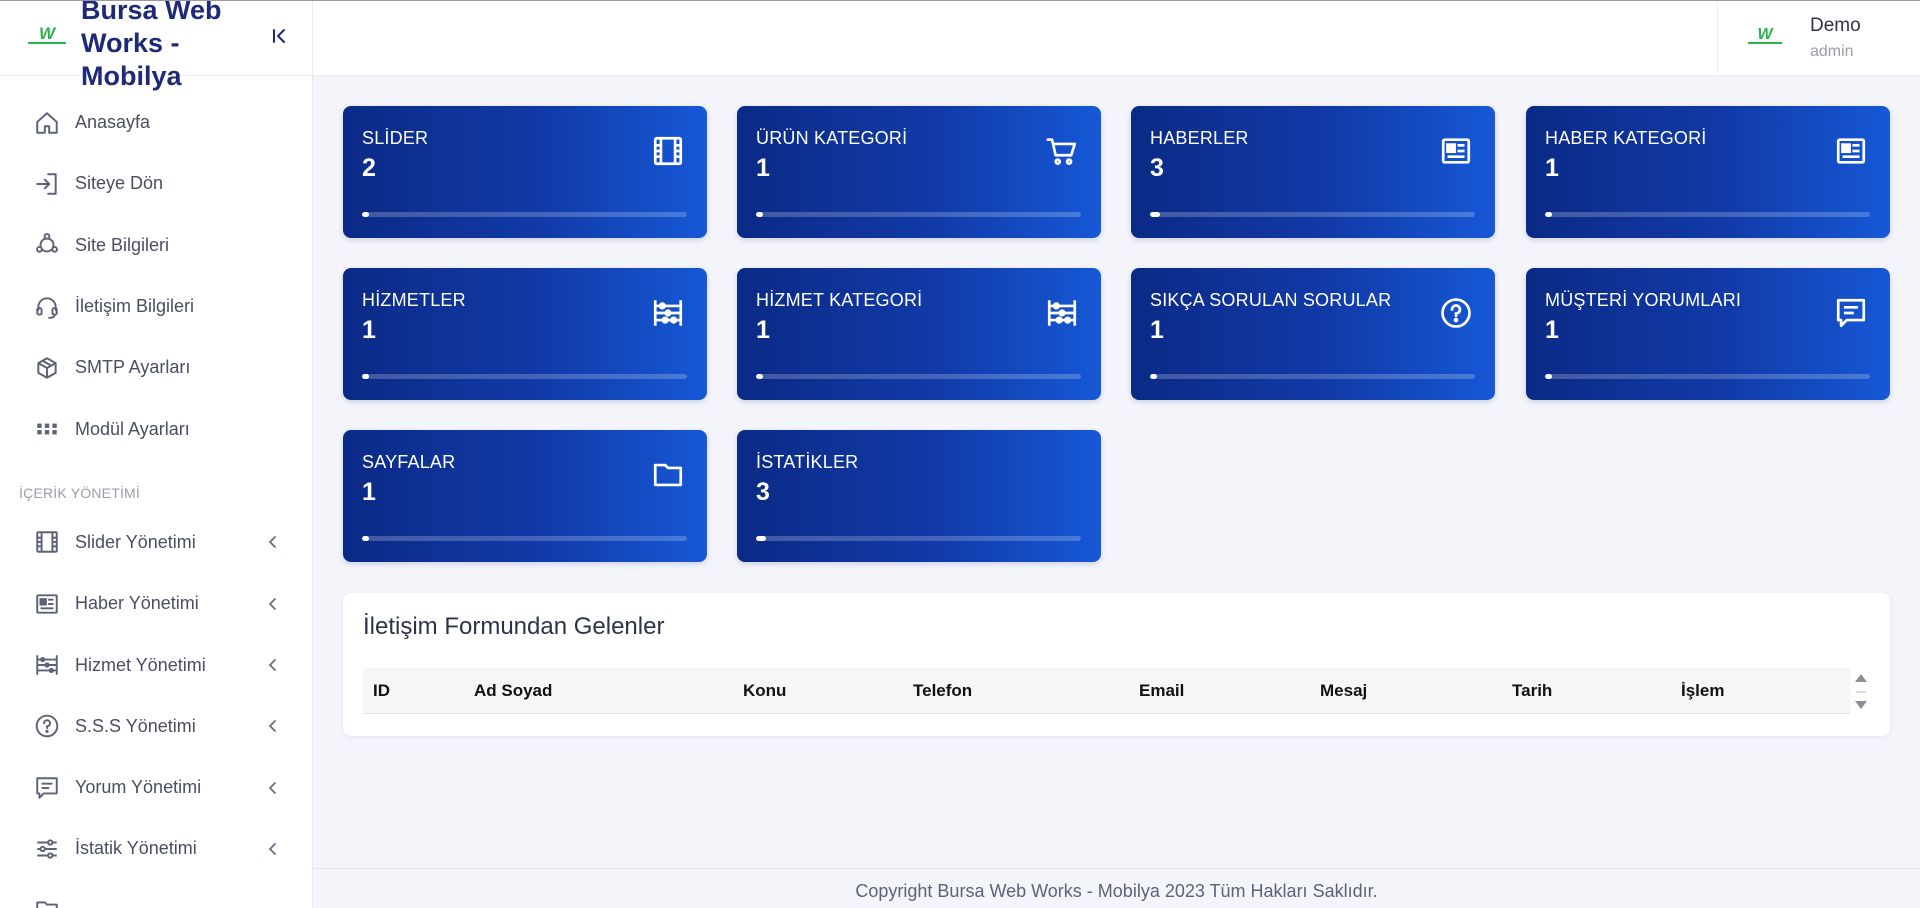 This screenshot has height=908, width=1920. I want to click on sliders-icon, so click(47, 849).